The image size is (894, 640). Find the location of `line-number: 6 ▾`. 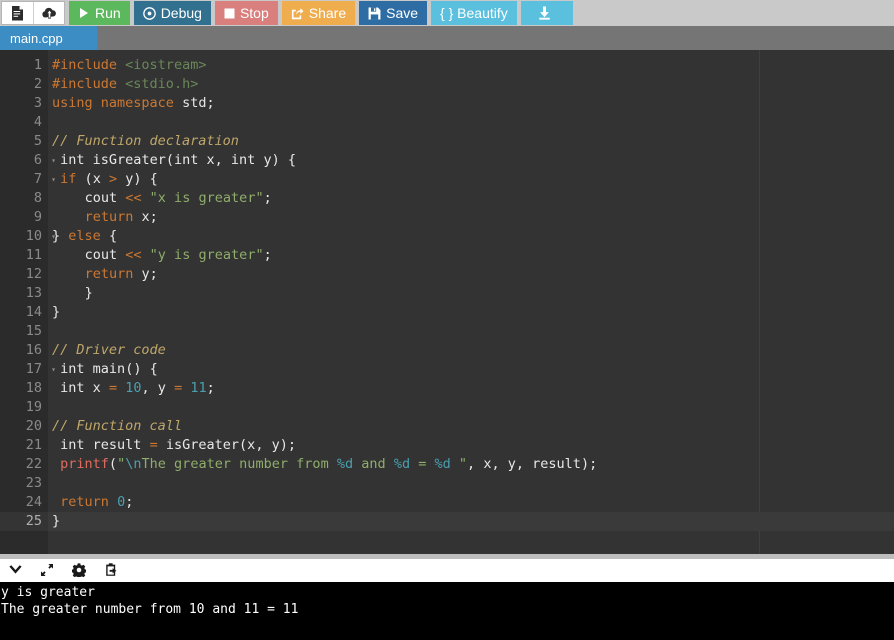

line-number: 6 ▾ is located at coordinates (28, 160).